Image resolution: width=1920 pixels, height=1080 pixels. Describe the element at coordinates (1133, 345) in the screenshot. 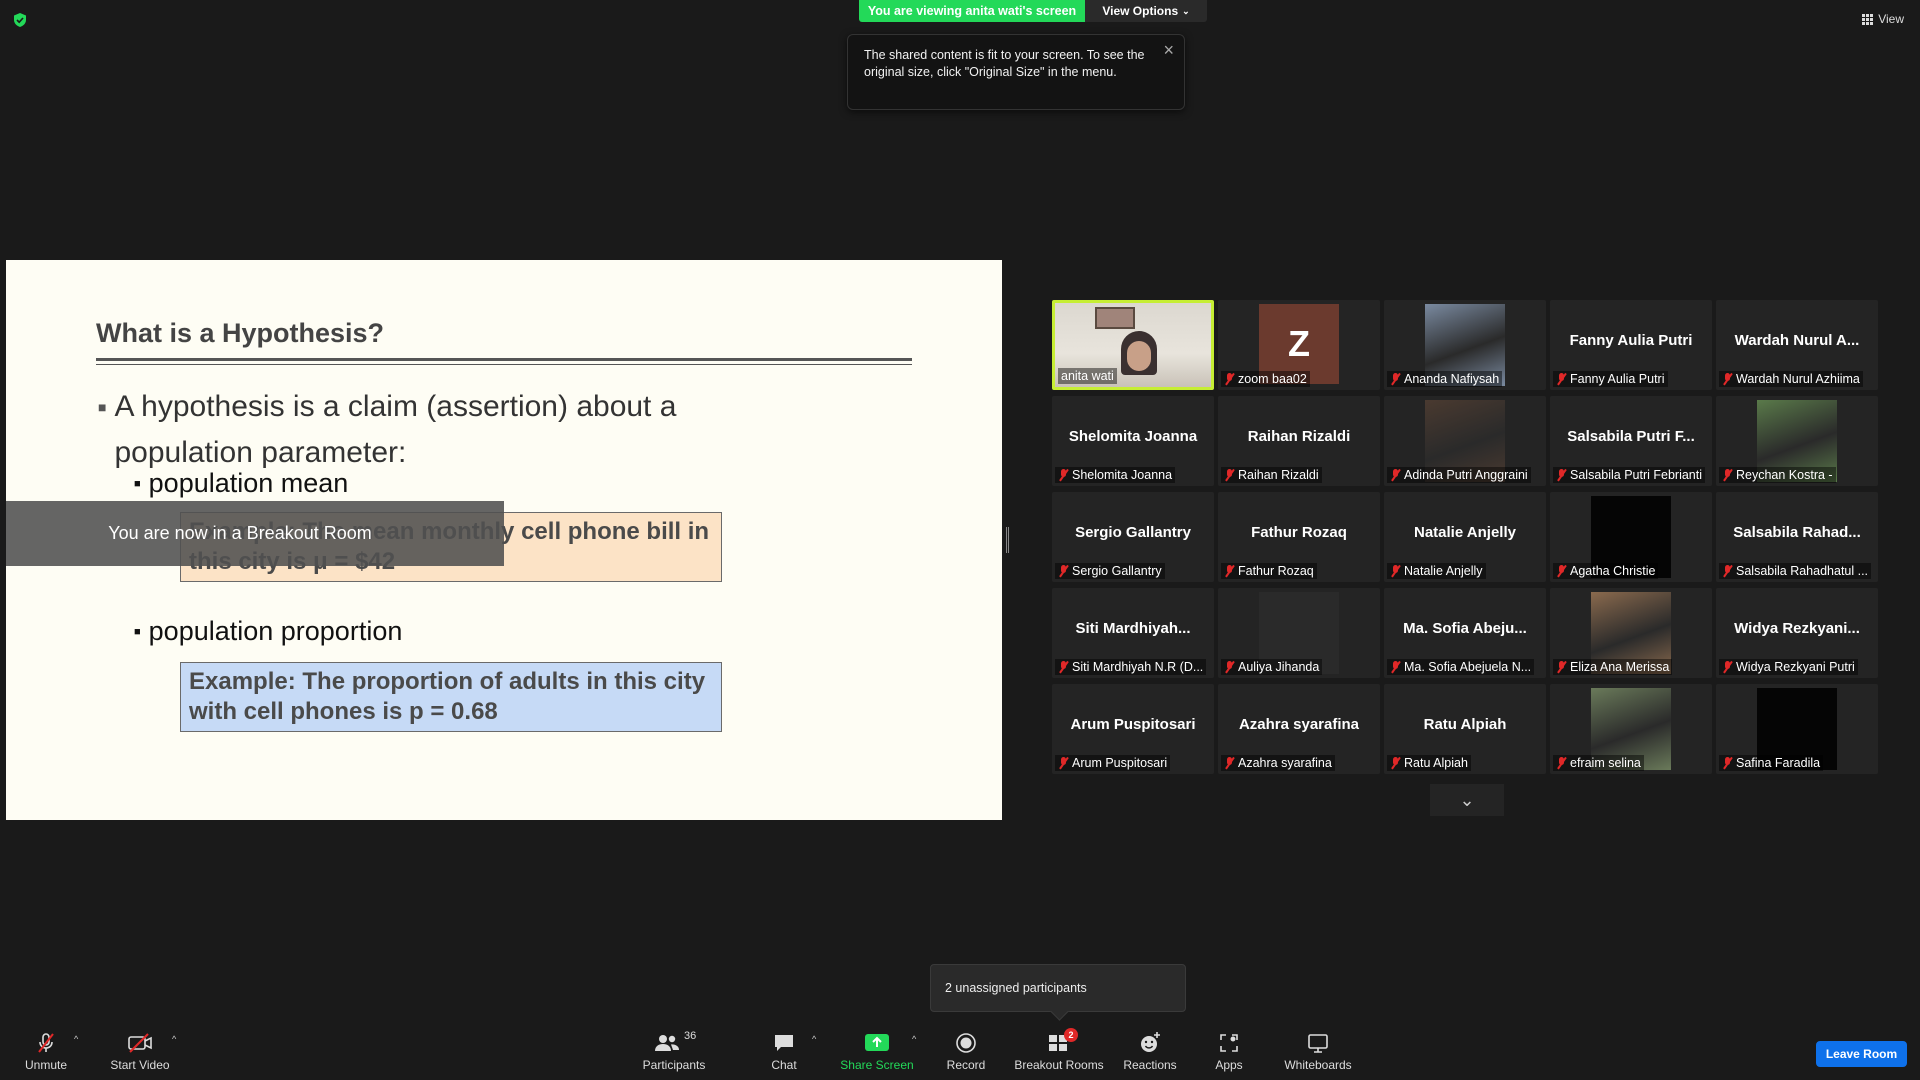

I see `participant-tile: anita wati` at that location.